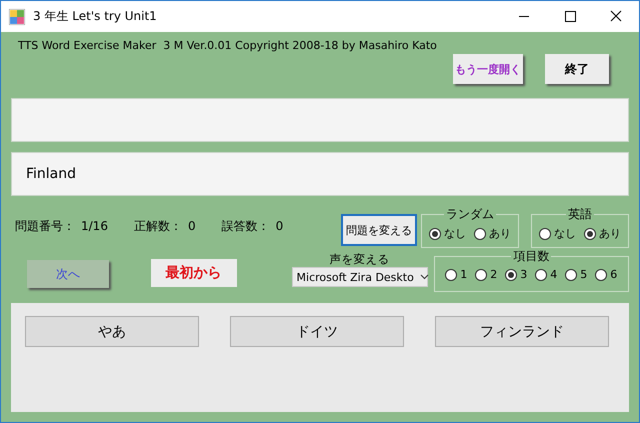 The image size is (640, 423). Describe the element at coordinates (68, 274) in the screenshot. I see `next-button: 次へ` at that location.